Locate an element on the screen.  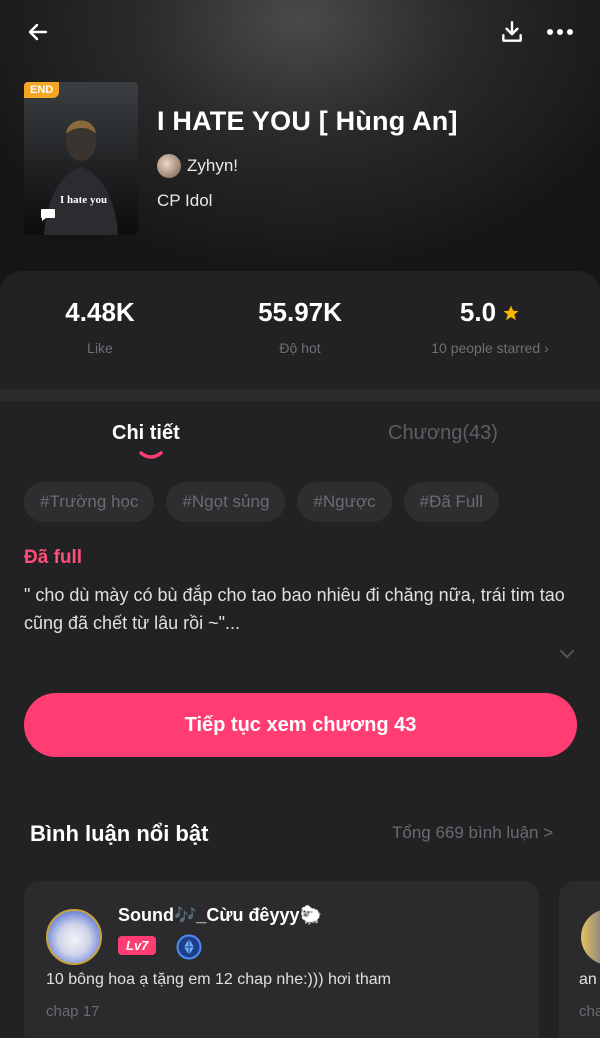
comment-chapter: cha is located at coordinates (589, 1011).